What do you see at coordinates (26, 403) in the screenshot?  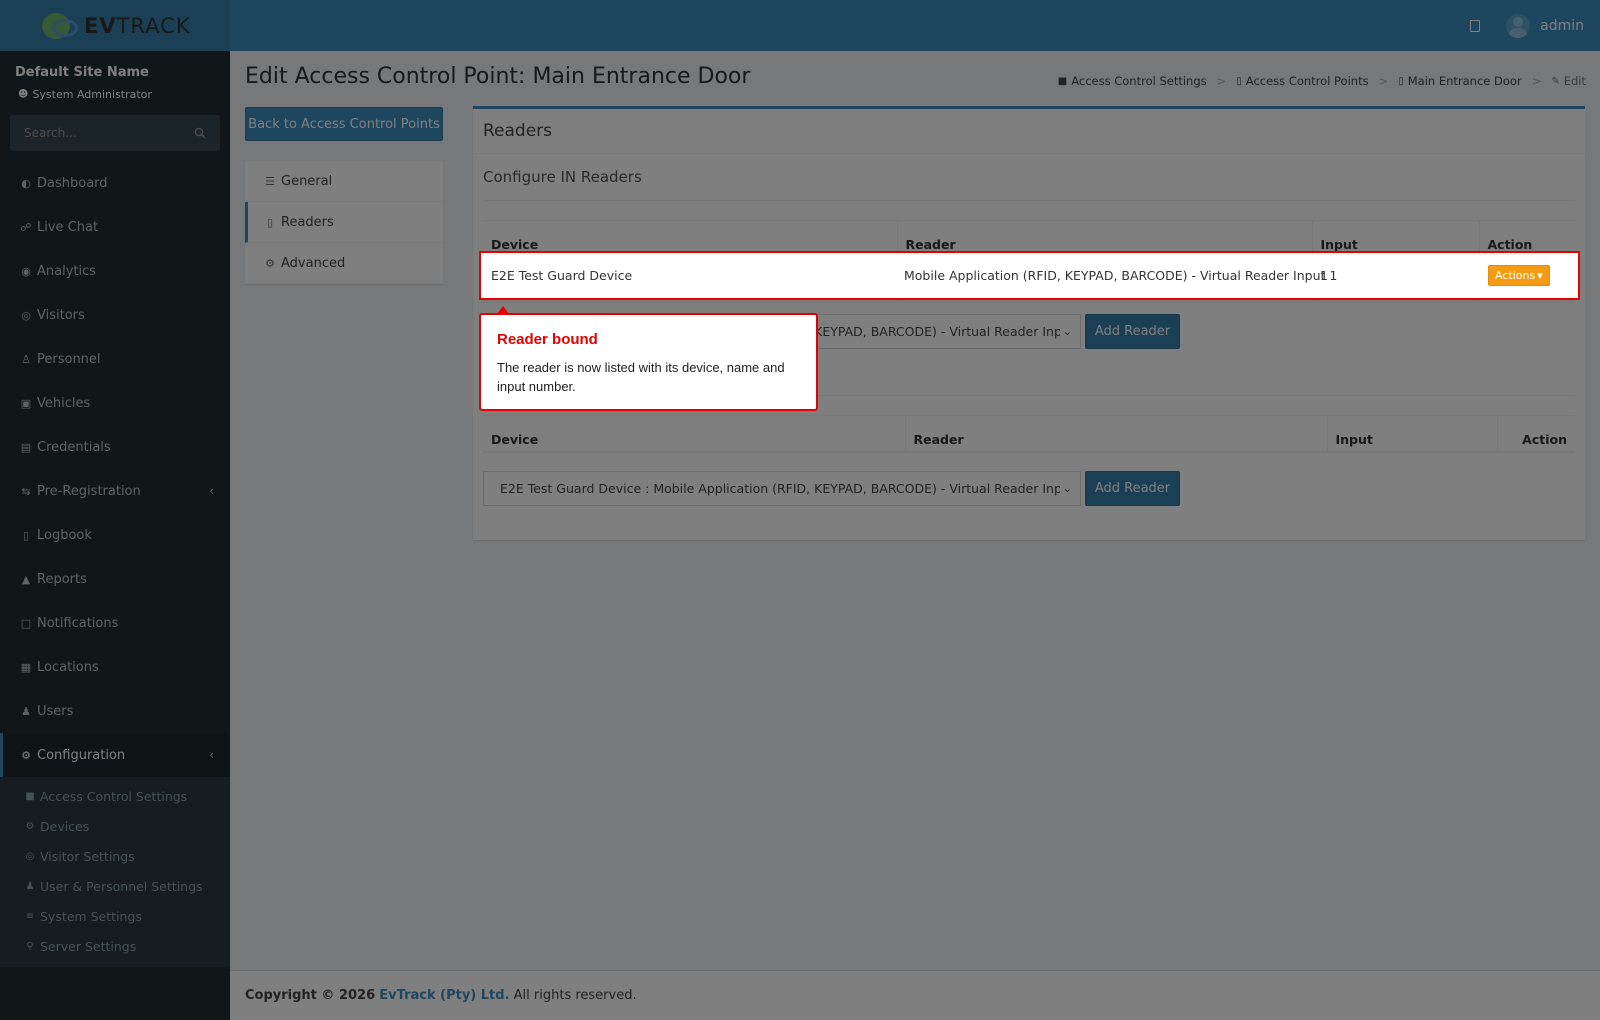 I see `car-icon: ▣` at bounding box center [26, 403].